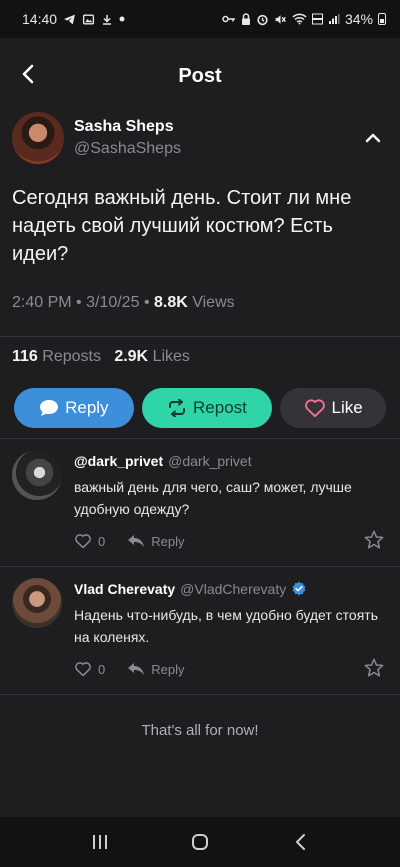 This screenshot has width=400, height=867. Describe the element at coordinates (170, 302) in the screenshot. I see `views-count: 8.8K` at that location.